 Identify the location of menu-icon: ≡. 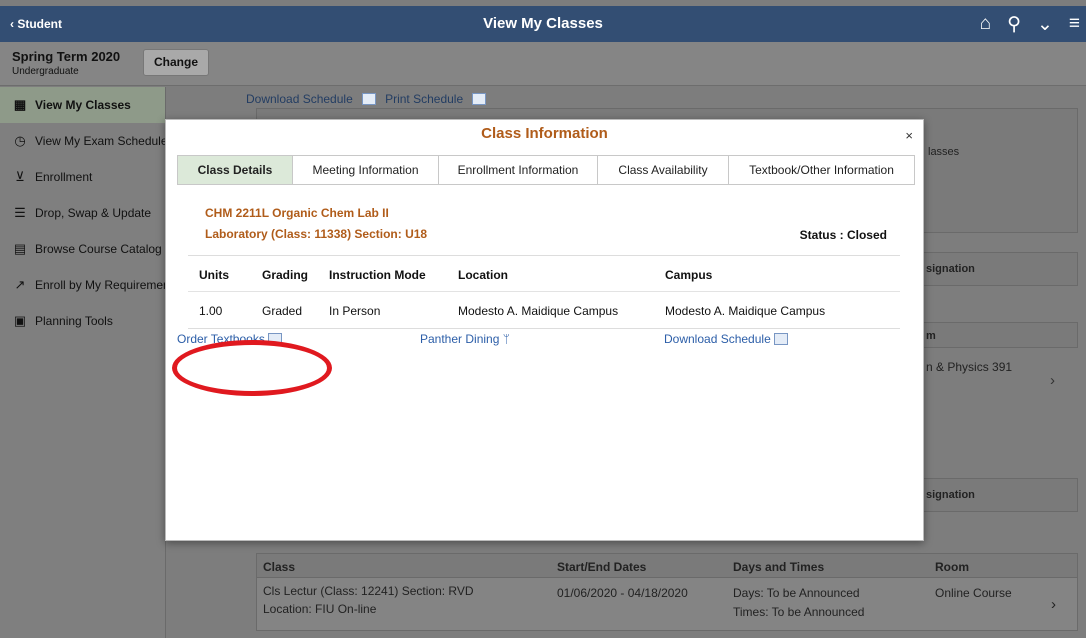
(1074, 24).